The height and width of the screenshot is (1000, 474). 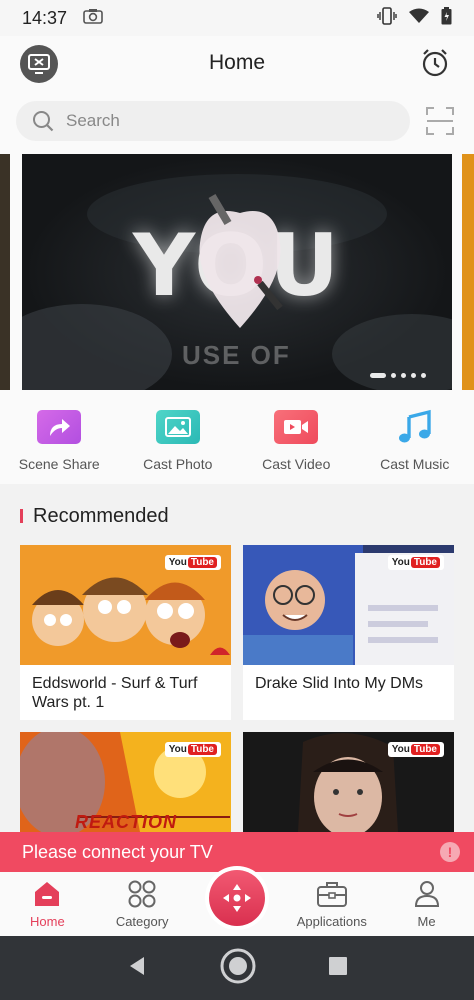 What do you see at coordinates (415, 464) in the screenshot?
I see `cast-music-label: Cast Music` at bounding box center [415, 464].